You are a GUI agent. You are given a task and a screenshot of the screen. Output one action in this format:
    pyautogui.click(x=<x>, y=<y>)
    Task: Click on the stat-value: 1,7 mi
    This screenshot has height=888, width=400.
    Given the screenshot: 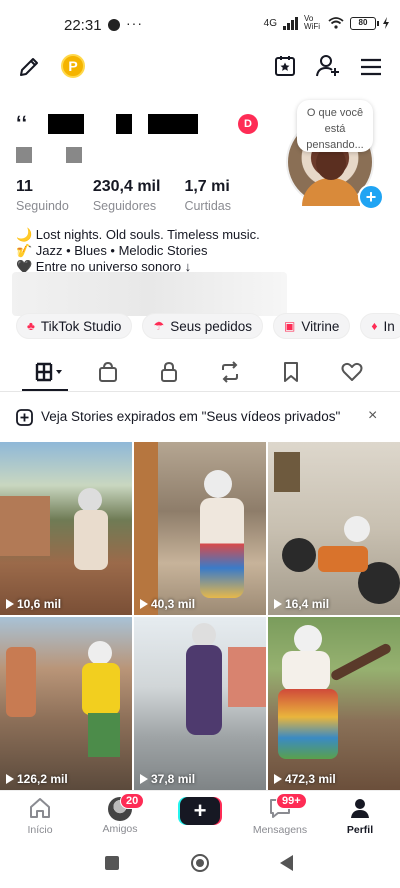 What is the action you would take?
    pyautogui.click(x=207, y=186)
    